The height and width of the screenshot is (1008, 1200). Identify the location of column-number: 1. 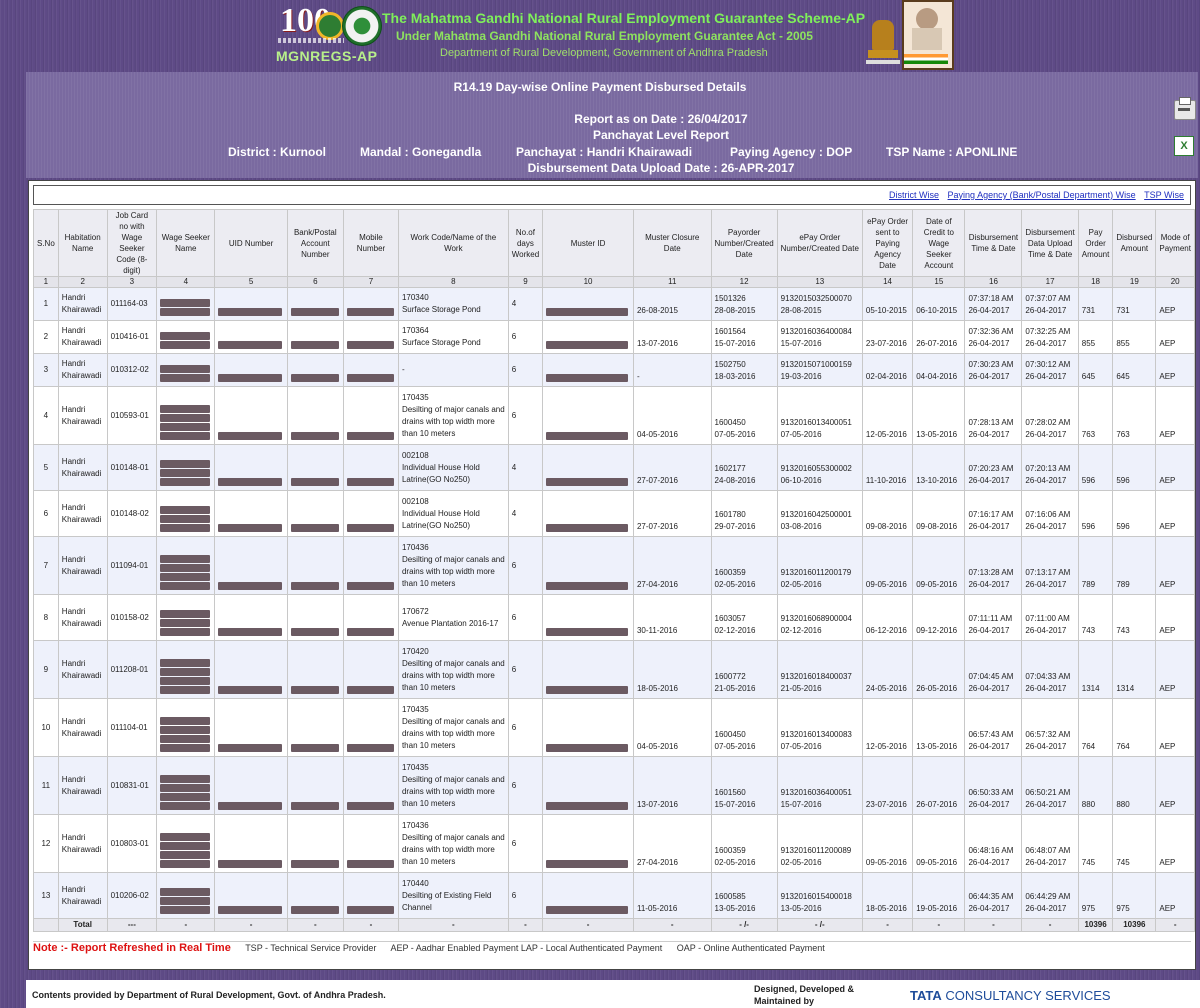
(46, 282).